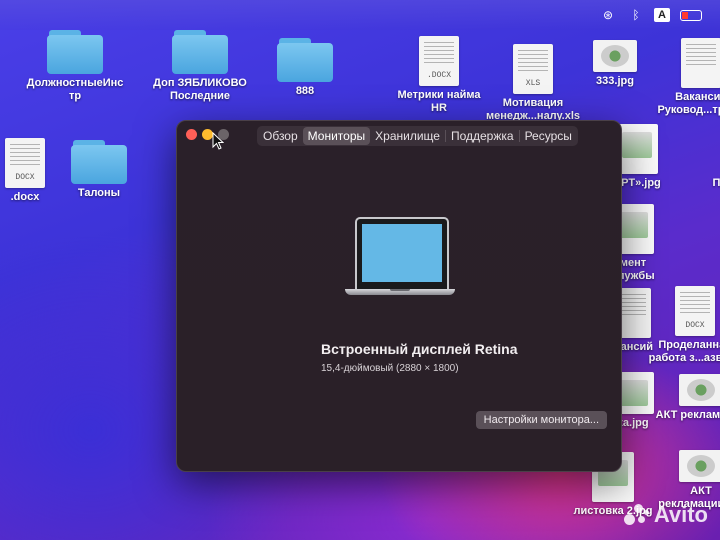  Describe the element at coordinates (636, 15) in the screenshot. I see `bluetooth-icon: ᛒ` at that location.